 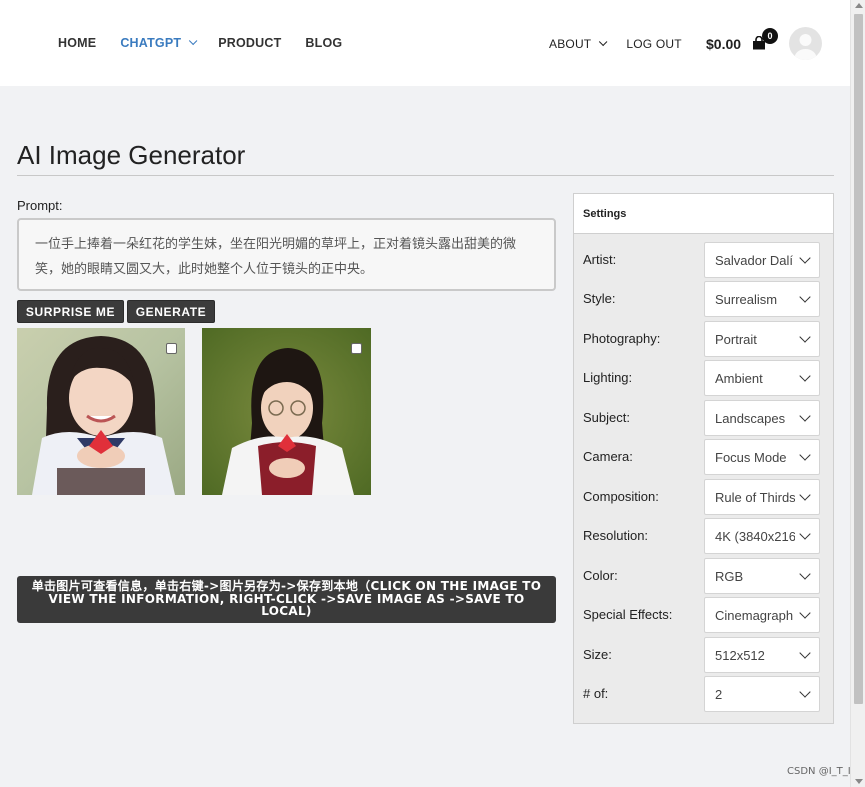 What do you see at coordinates (40, 205) in the screenshot?
I see `prompt-label: Prompt:` at bounding box center [40, 205].